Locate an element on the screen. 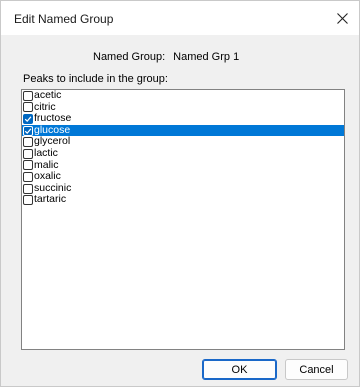  peak-list-item: oxalic is located at coordinates (183, 177).